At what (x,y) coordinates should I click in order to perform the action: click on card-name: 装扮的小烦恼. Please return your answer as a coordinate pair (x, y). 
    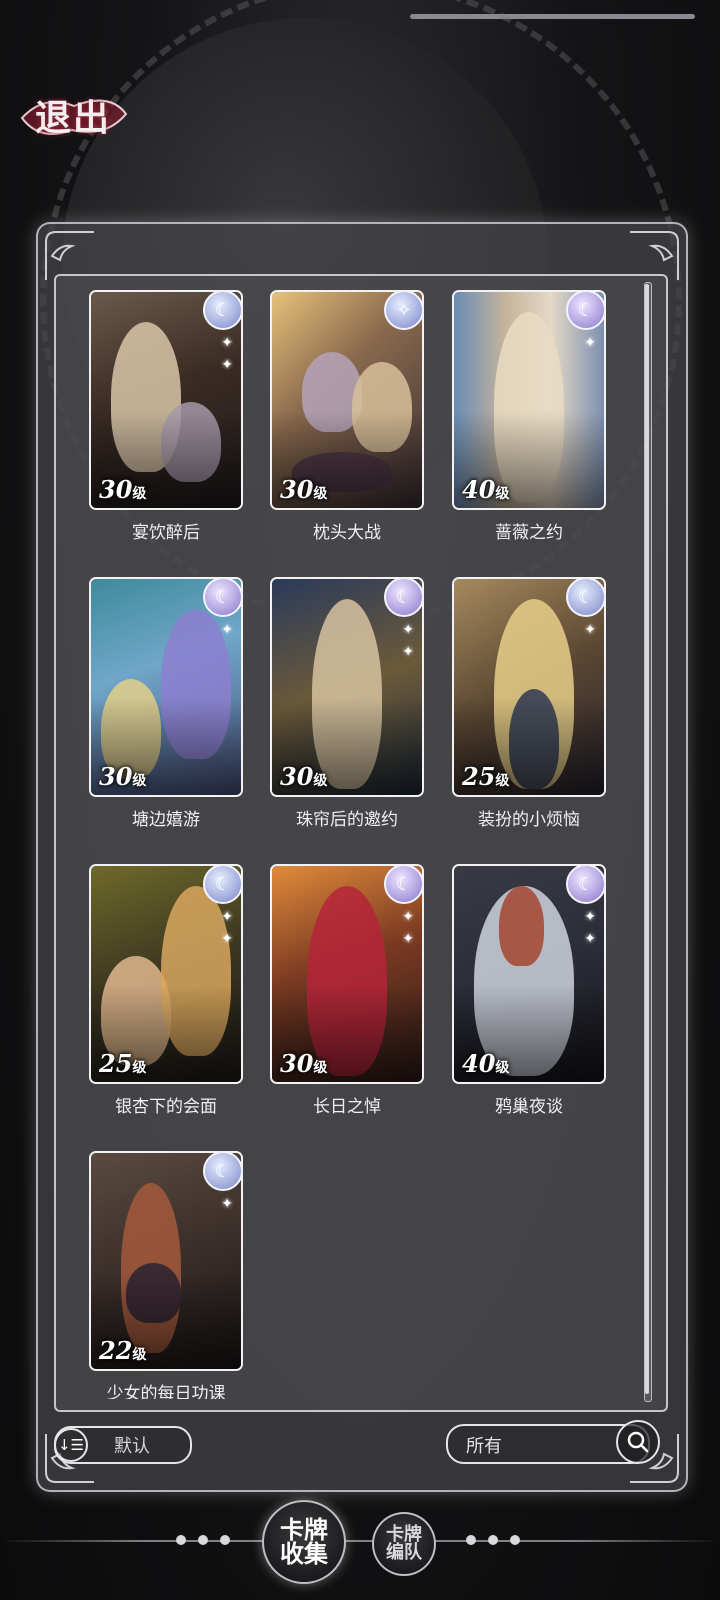
    Looking at the image, I should click on (529, 820).